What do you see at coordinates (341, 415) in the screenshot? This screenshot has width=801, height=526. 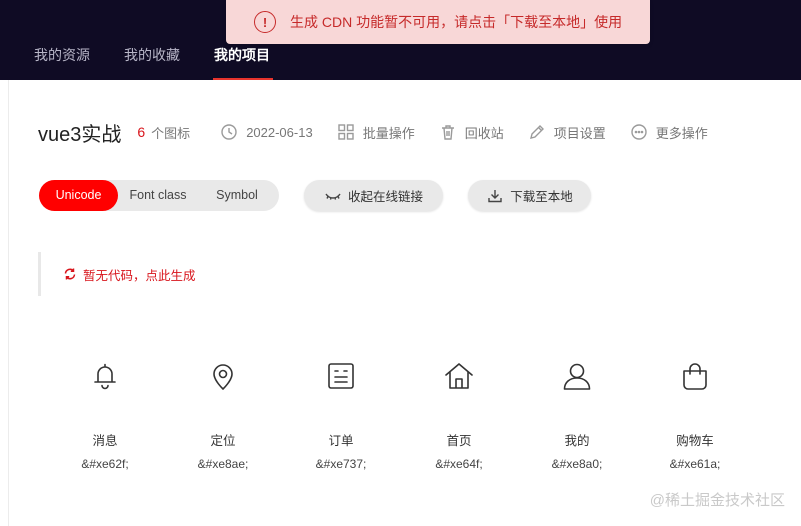 I see `icon-card: 订单 &#xe737;` at bounding box center [341, 415].